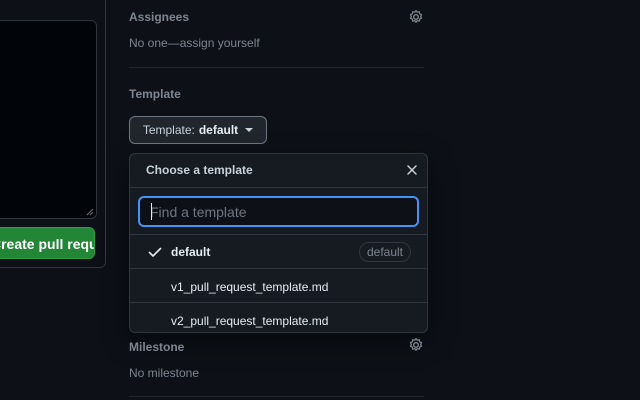  What do you see at coordinates (164, 373) in the screenshot?
I see `milestone-text: No milestone` at bounding box center [164, 373].